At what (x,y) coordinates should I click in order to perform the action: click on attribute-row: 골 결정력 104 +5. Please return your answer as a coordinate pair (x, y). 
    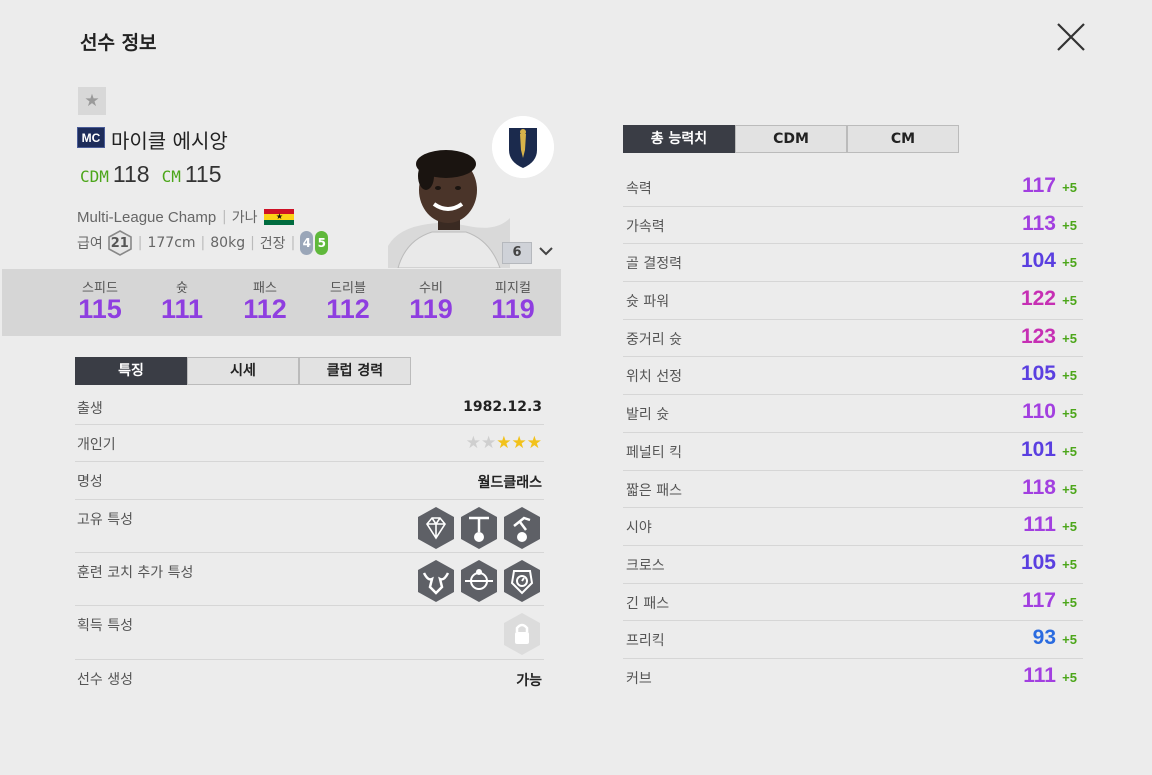
    Looking at the image, I should click on (853, 263).